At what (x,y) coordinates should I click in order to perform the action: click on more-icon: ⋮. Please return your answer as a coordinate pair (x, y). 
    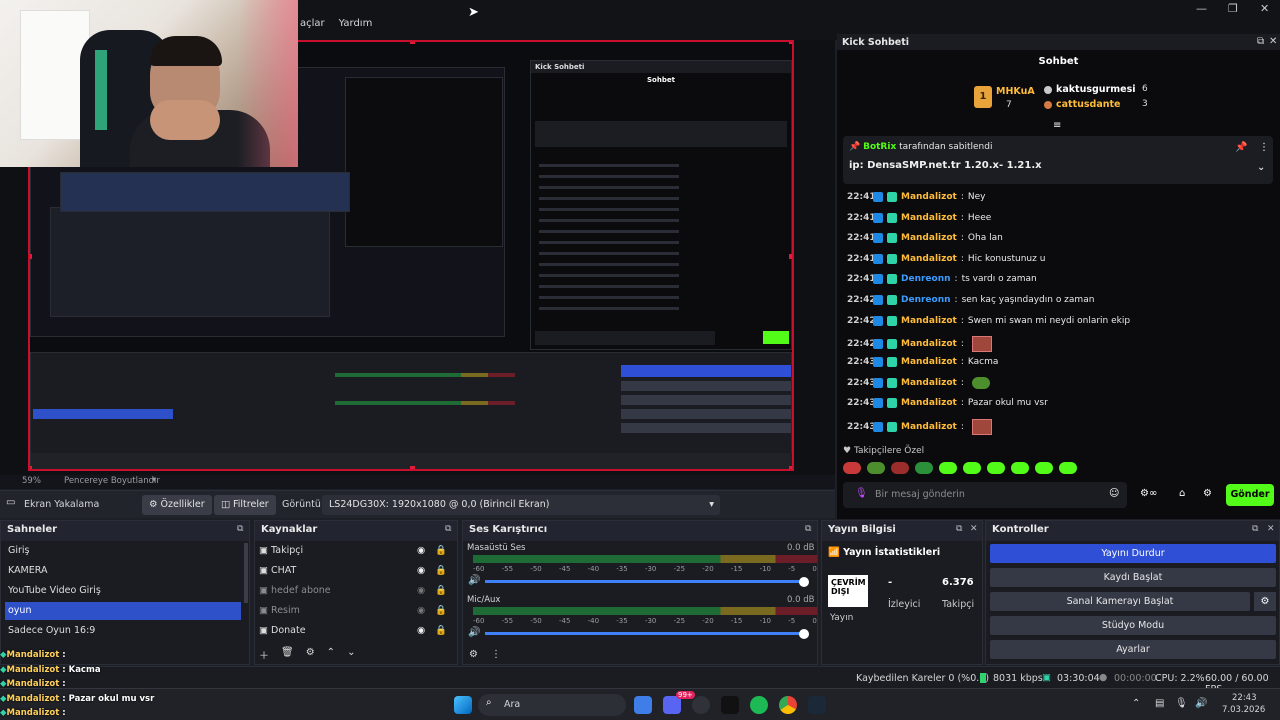
    Looking at the image, I should click on (1264, 147).